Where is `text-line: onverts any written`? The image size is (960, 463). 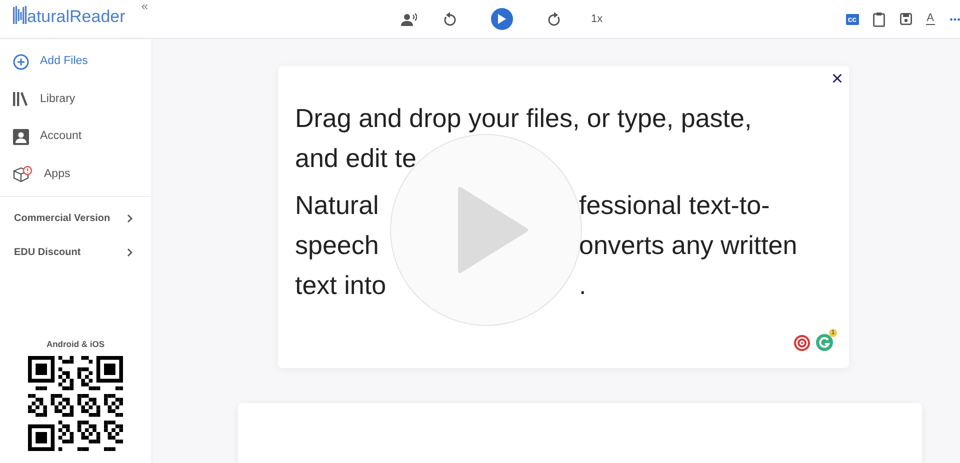
text-line: onverts any written is located at coordinates (688, 245).